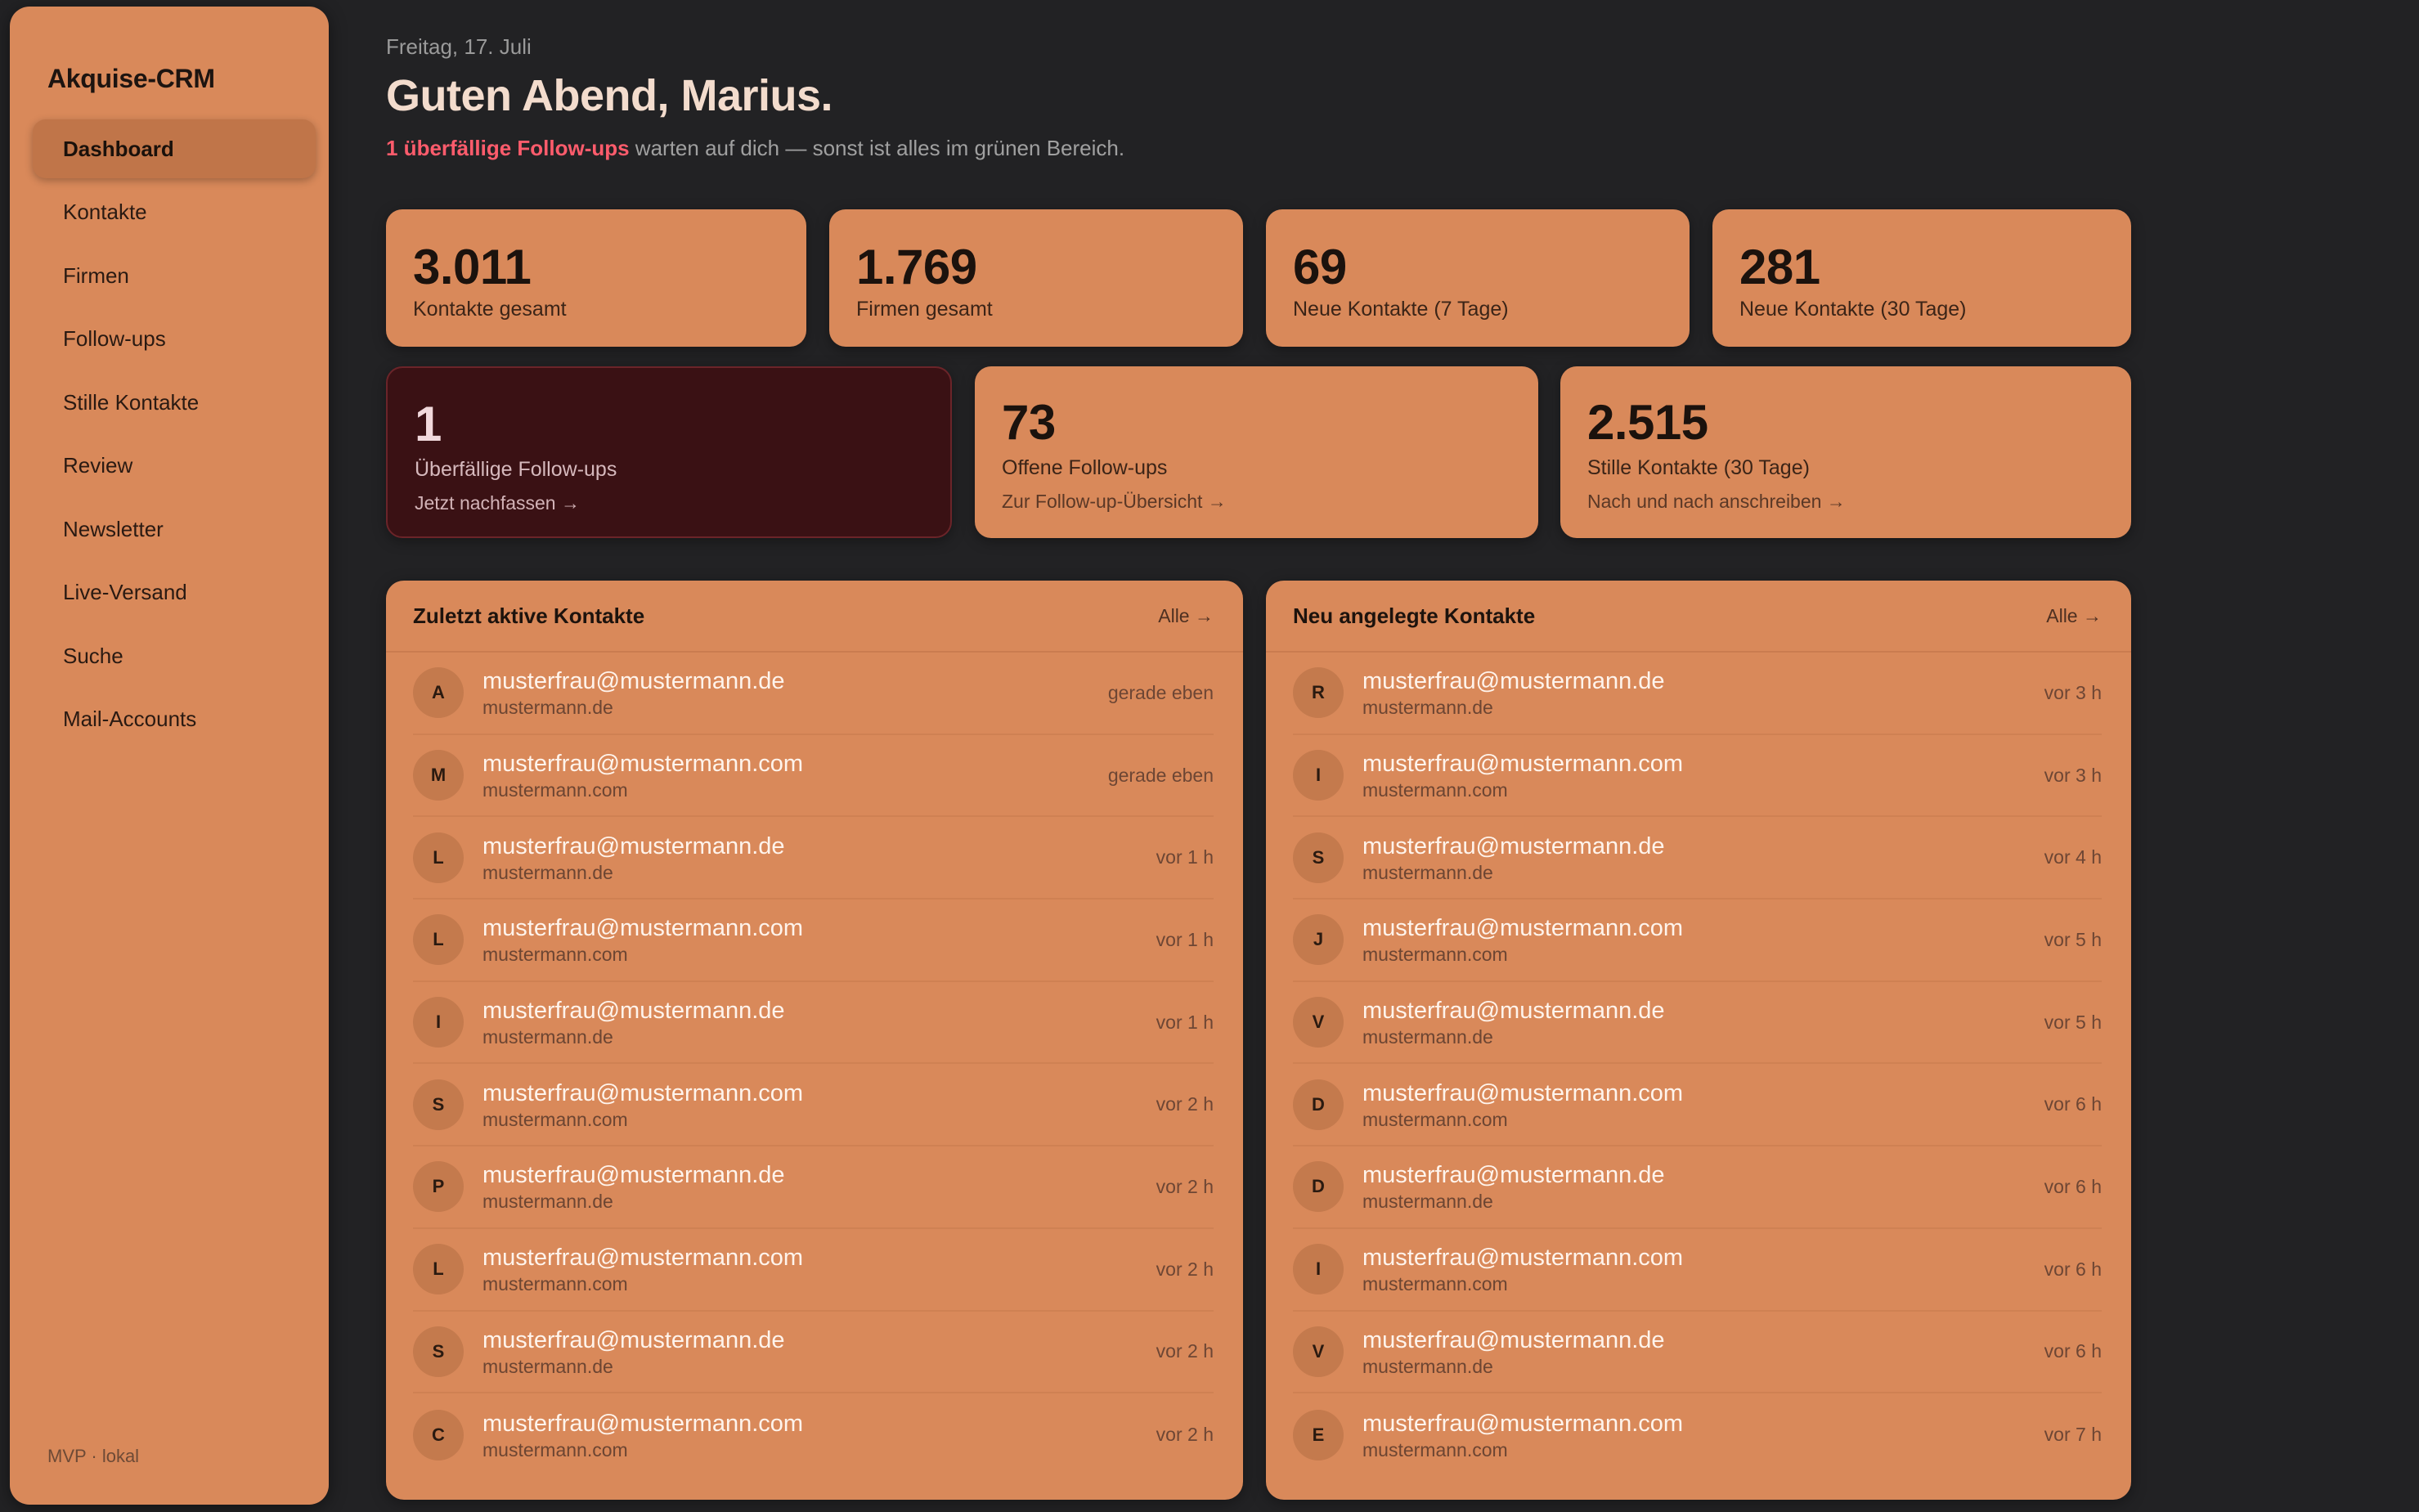 This screenshot has height=1512, width=2419. Describe the element at coordinates (174, 148) in the screenshot. I see `sidebar-item-dashboard: Dashboard` at that location.